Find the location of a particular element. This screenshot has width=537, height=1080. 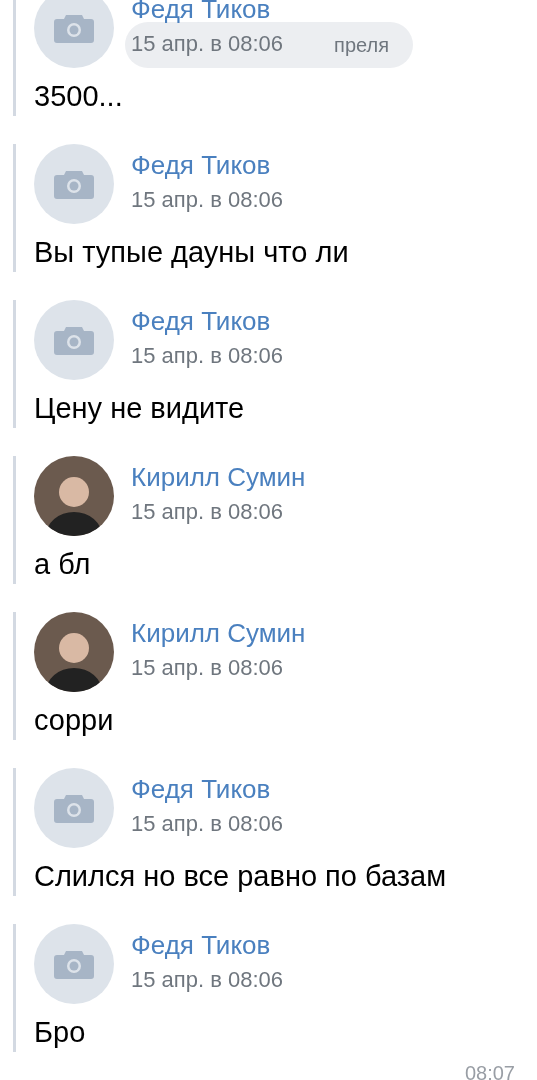

avatar-placeholder is located at coordinates (74, 34).